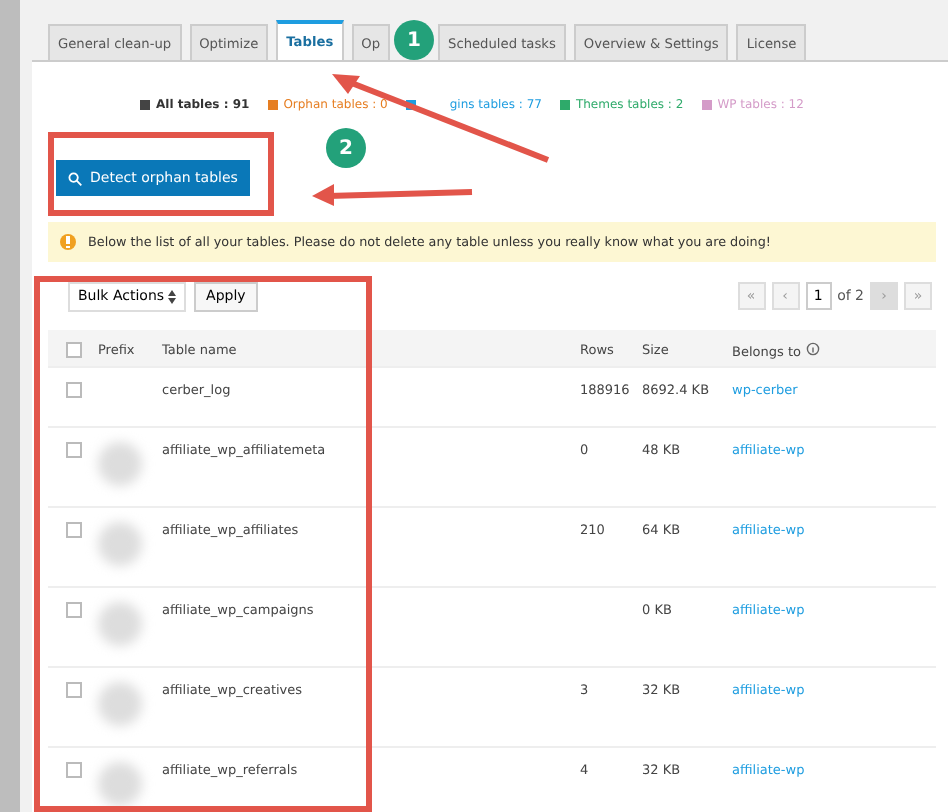 This screenshot has width=948, height=812. Describe the element at coordinates (172, 296) in the screenshot. I see `caret-icon` at that location.